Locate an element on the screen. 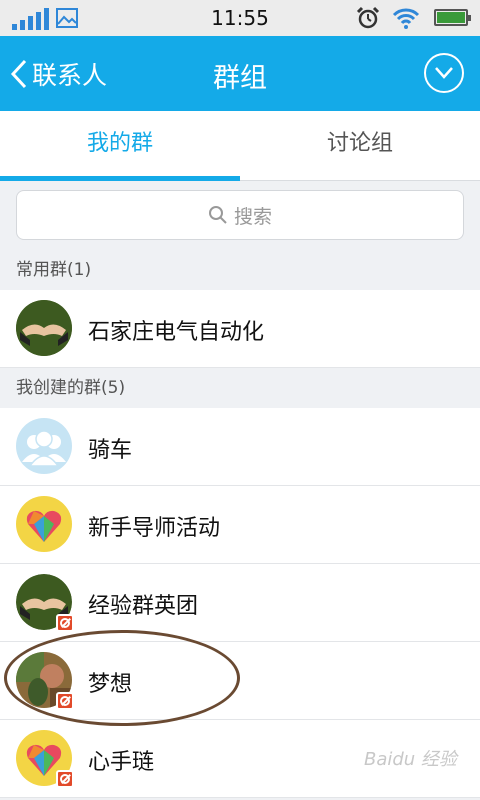  heart-icon is located at coordinates (44, 524).